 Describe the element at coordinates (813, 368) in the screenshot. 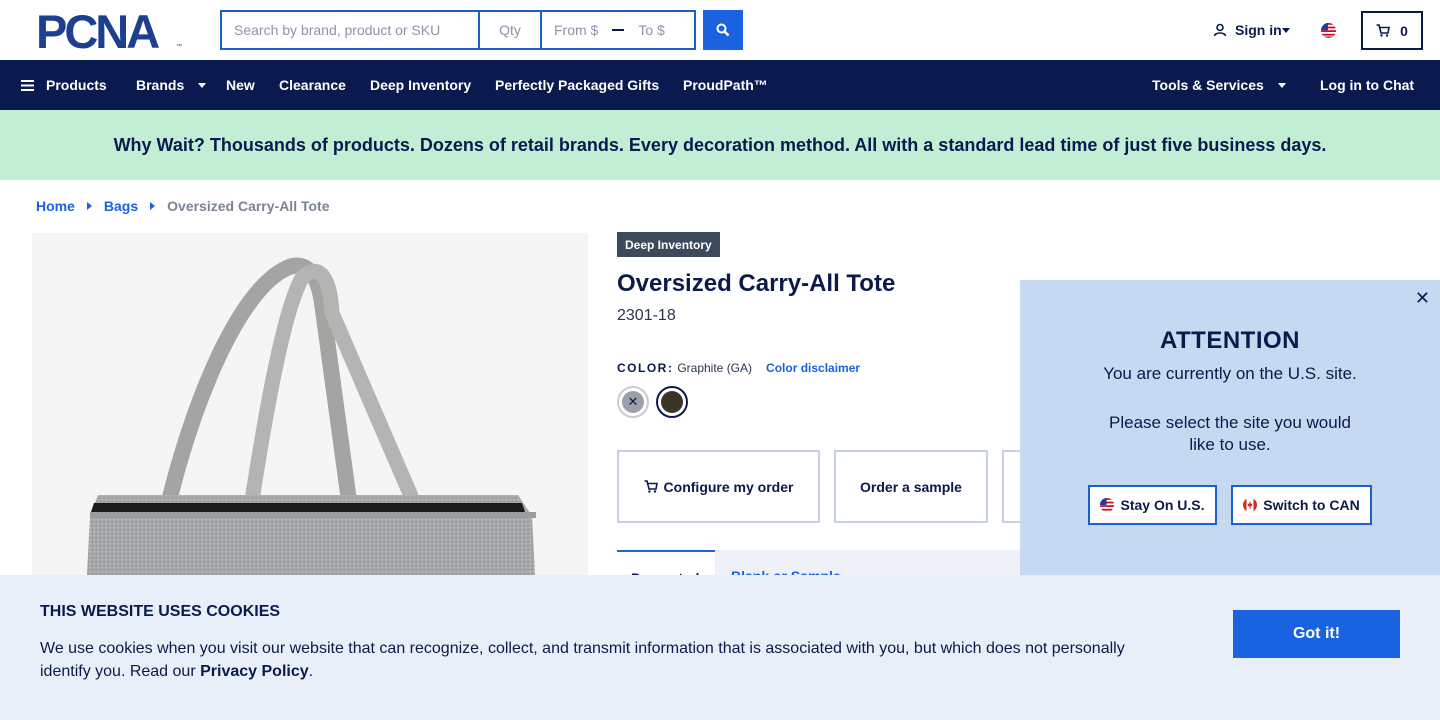

I see `color-disclaimer-link: Color disclaimer` at that location.